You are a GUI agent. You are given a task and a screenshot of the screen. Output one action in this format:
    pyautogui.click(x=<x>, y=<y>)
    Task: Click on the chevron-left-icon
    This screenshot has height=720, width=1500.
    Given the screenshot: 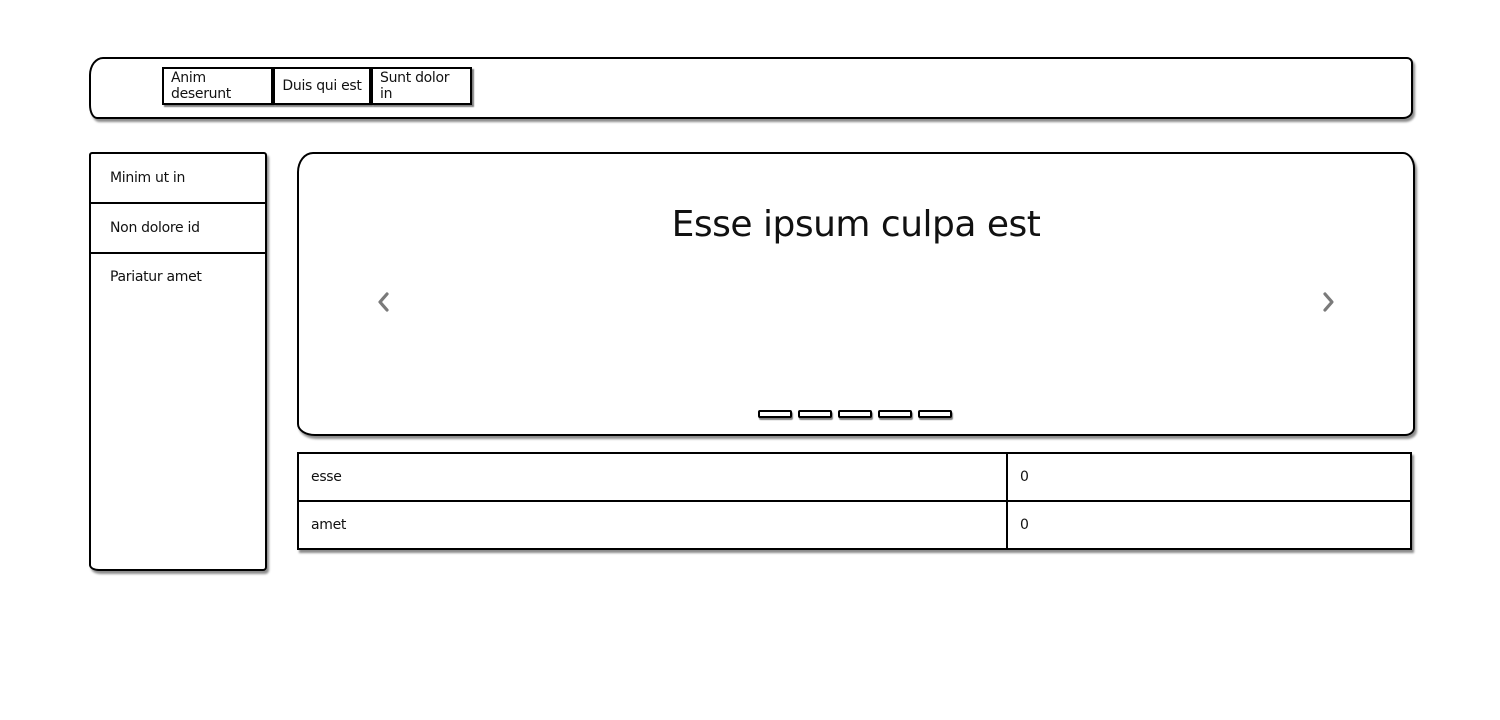 What is the action you would take?
    pyautogui.click(x=383, y=302)
    